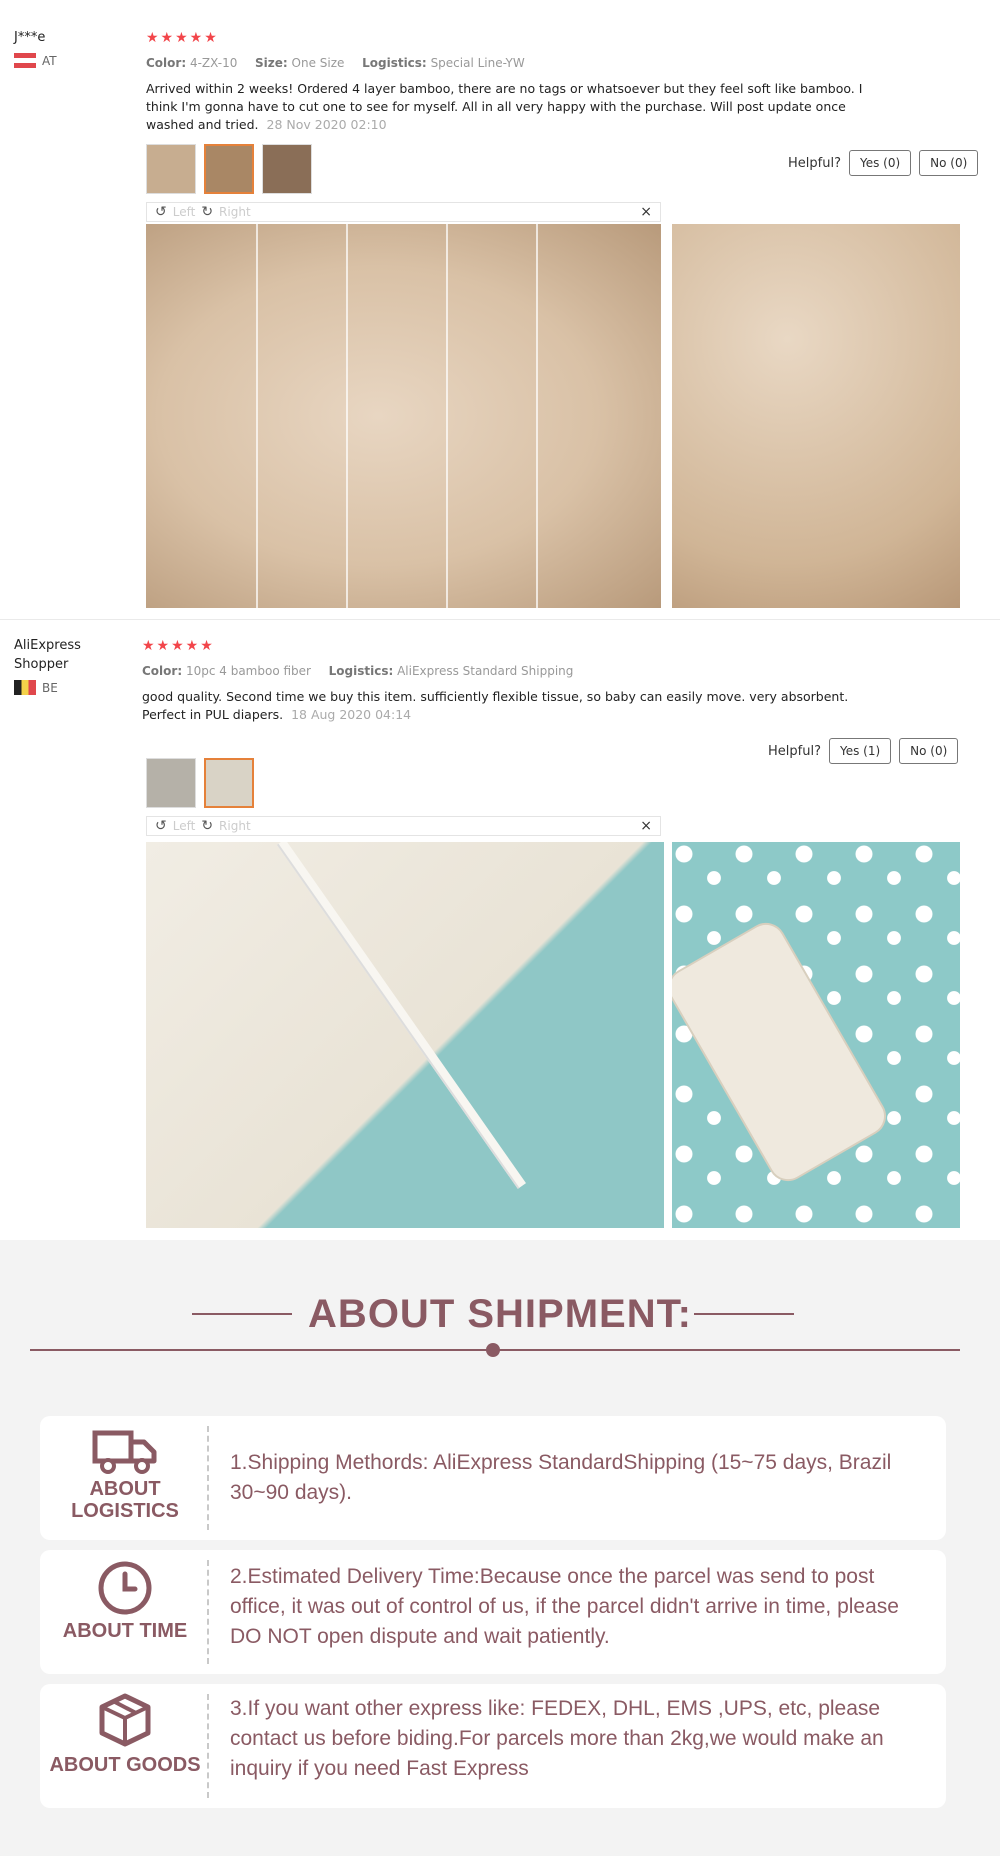  Describe the element at coordinates (25, 60) in the screenshot. I see `austria-flag-icon` at that location.